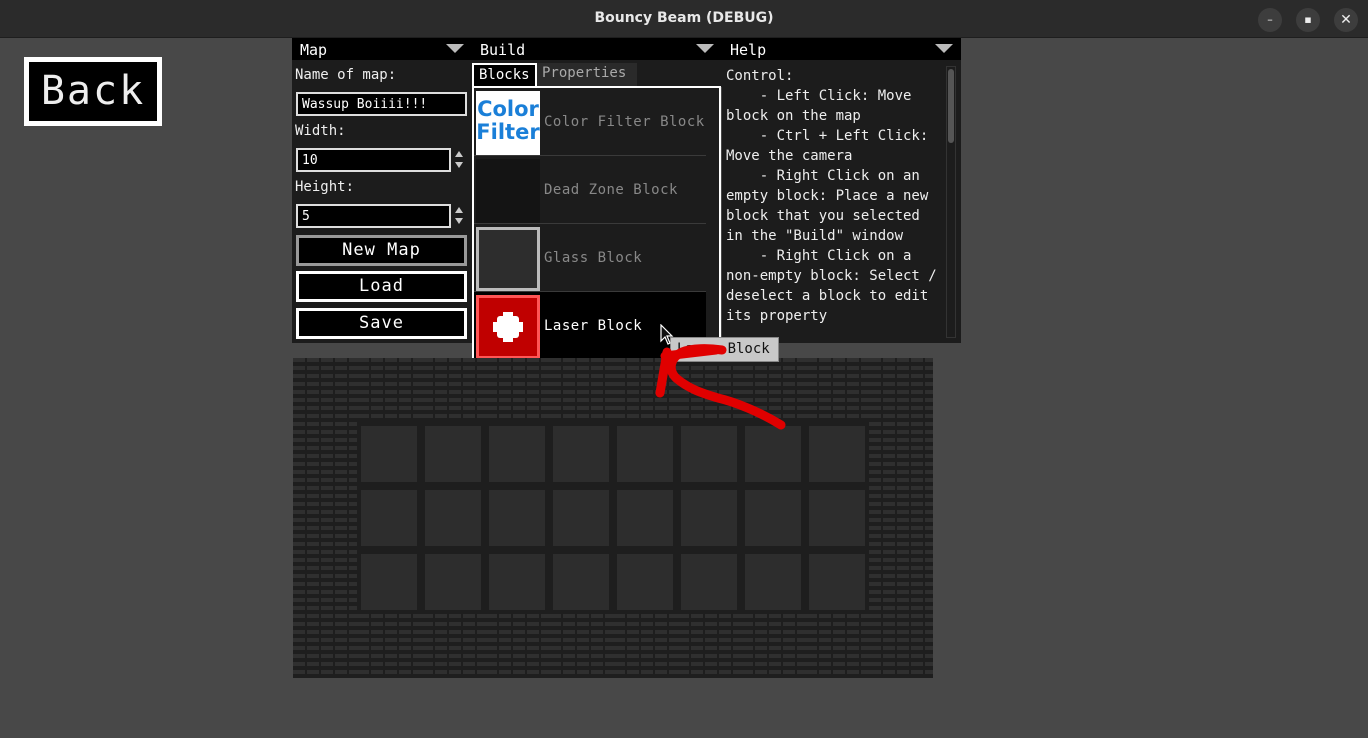 Image resolution: width=1368 pixels, height=738 pixels. Describe the element at coordinates (508, 327) in the screenshot. I see `laser-thumb-icon` at that location.